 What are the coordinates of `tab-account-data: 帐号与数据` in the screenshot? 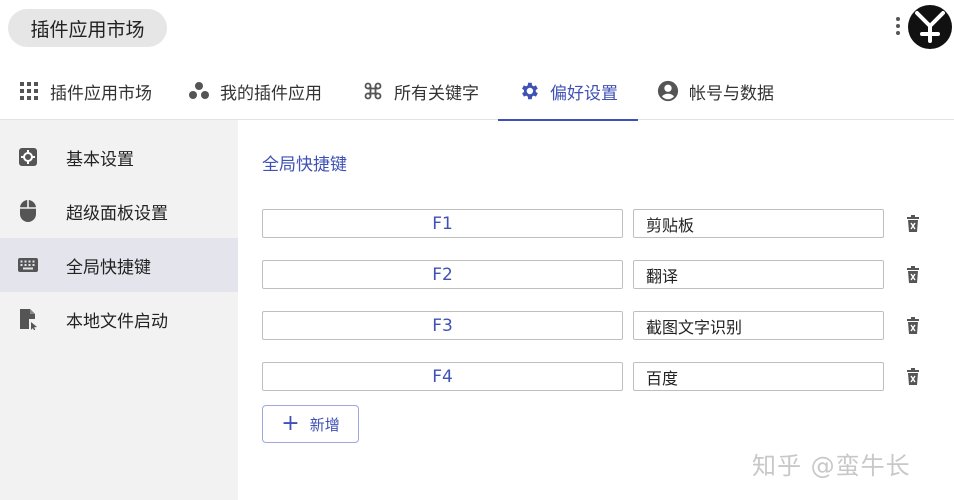 It's located at (715, 91).